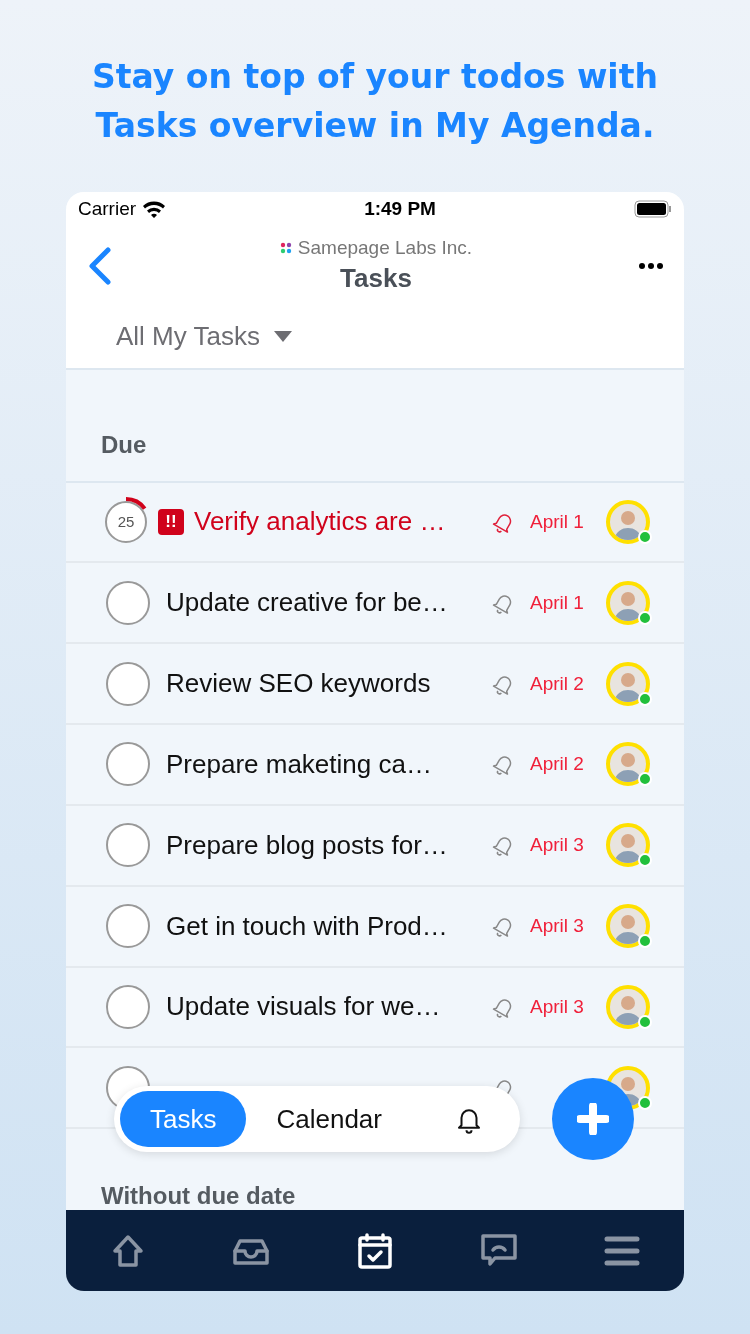  Describe the element at coordinates (285, 248) in the screenshot. I see `workspace-logo-icon` at that location.